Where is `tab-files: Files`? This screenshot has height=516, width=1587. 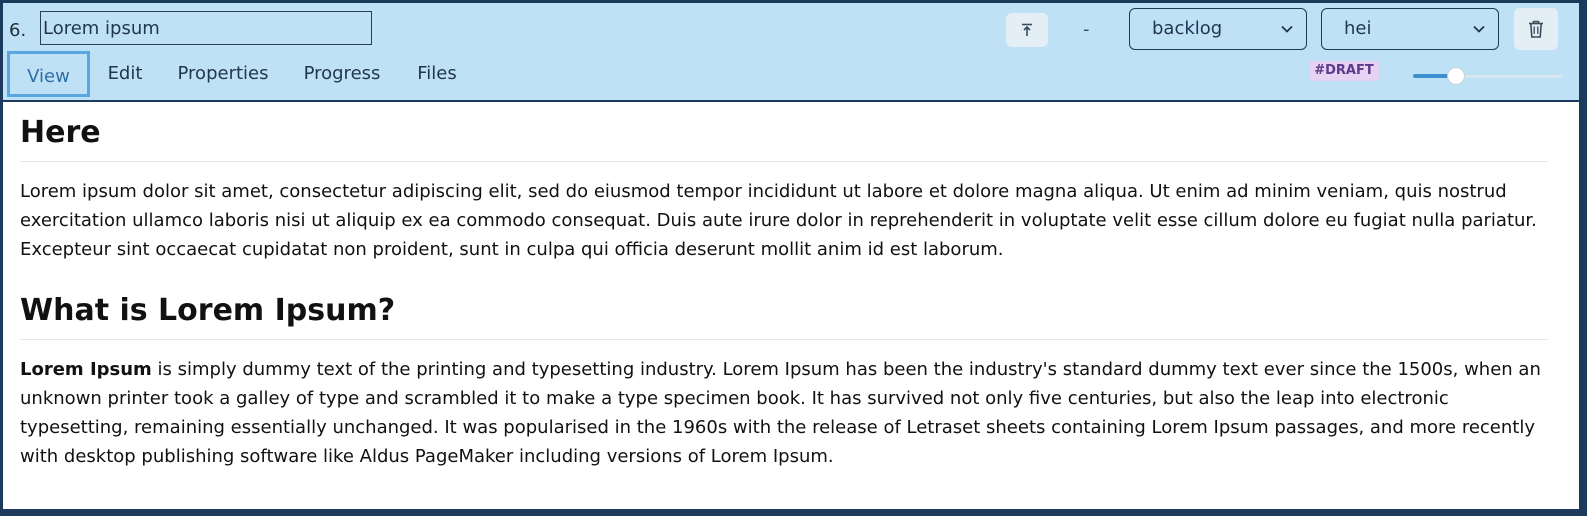 tab-files: Files is located at coordinates (437, 74).